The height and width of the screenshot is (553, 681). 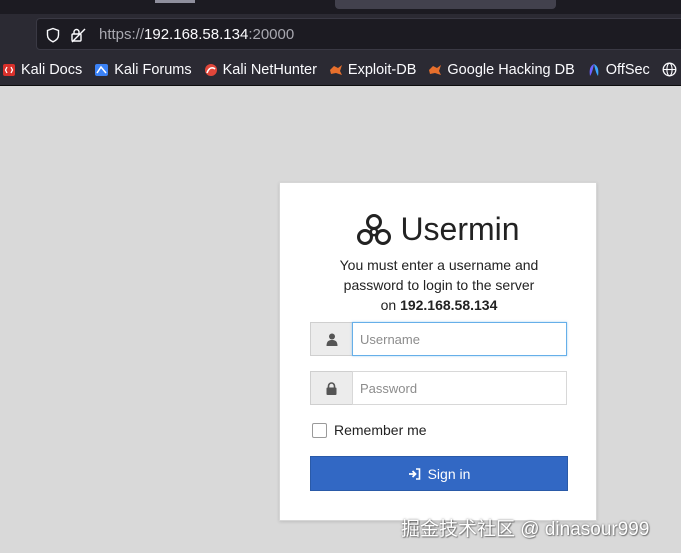 I want to click on bookmark-label: Google Hacking DB, so click(x=511, y=69).